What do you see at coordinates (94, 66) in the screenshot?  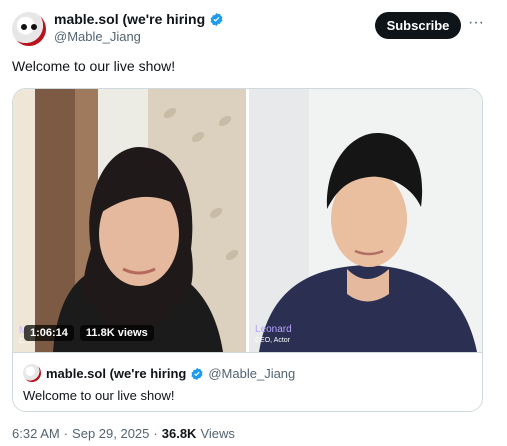 I see `tweet-text: Welcome to our live show!` at bounding box center [94, 66].